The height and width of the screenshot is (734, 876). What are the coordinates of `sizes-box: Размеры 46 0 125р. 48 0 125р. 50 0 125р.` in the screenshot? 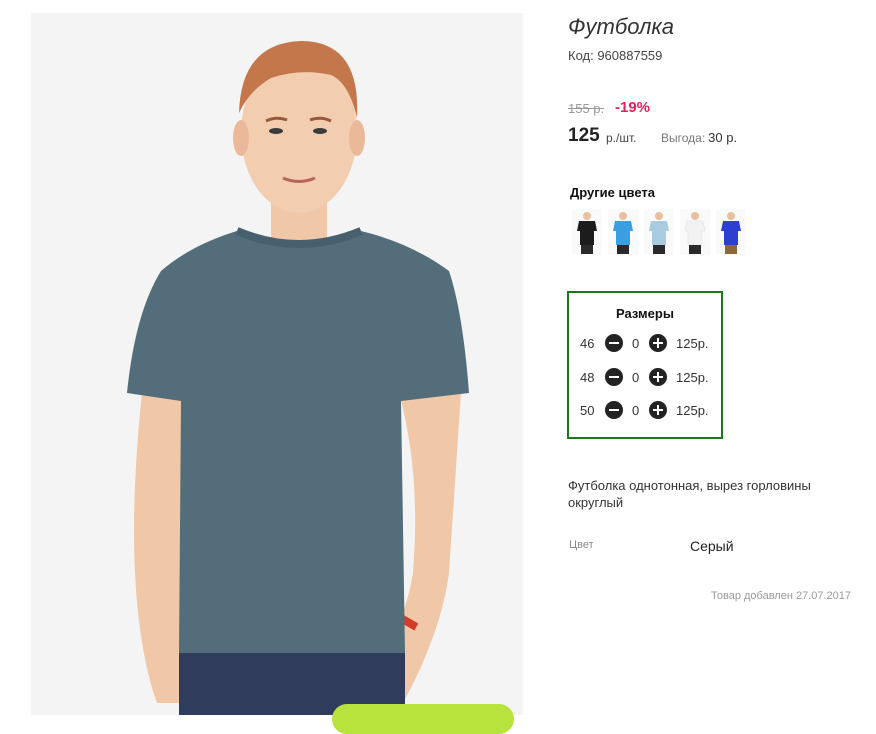 It's located at (645, 365).